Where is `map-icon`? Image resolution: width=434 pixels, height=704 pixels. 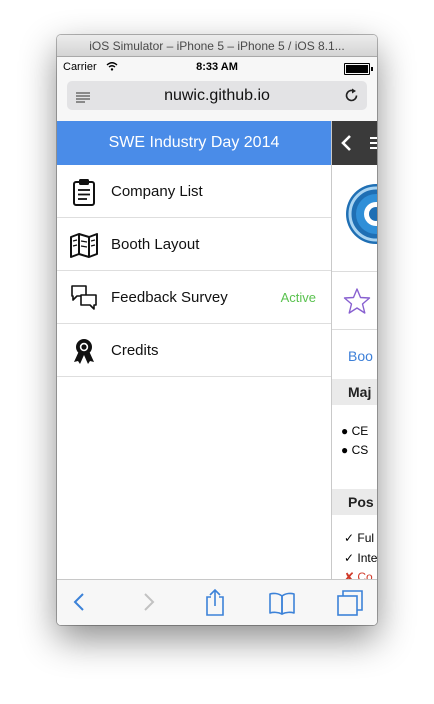 map-icon is located at coordinates (84, 245).